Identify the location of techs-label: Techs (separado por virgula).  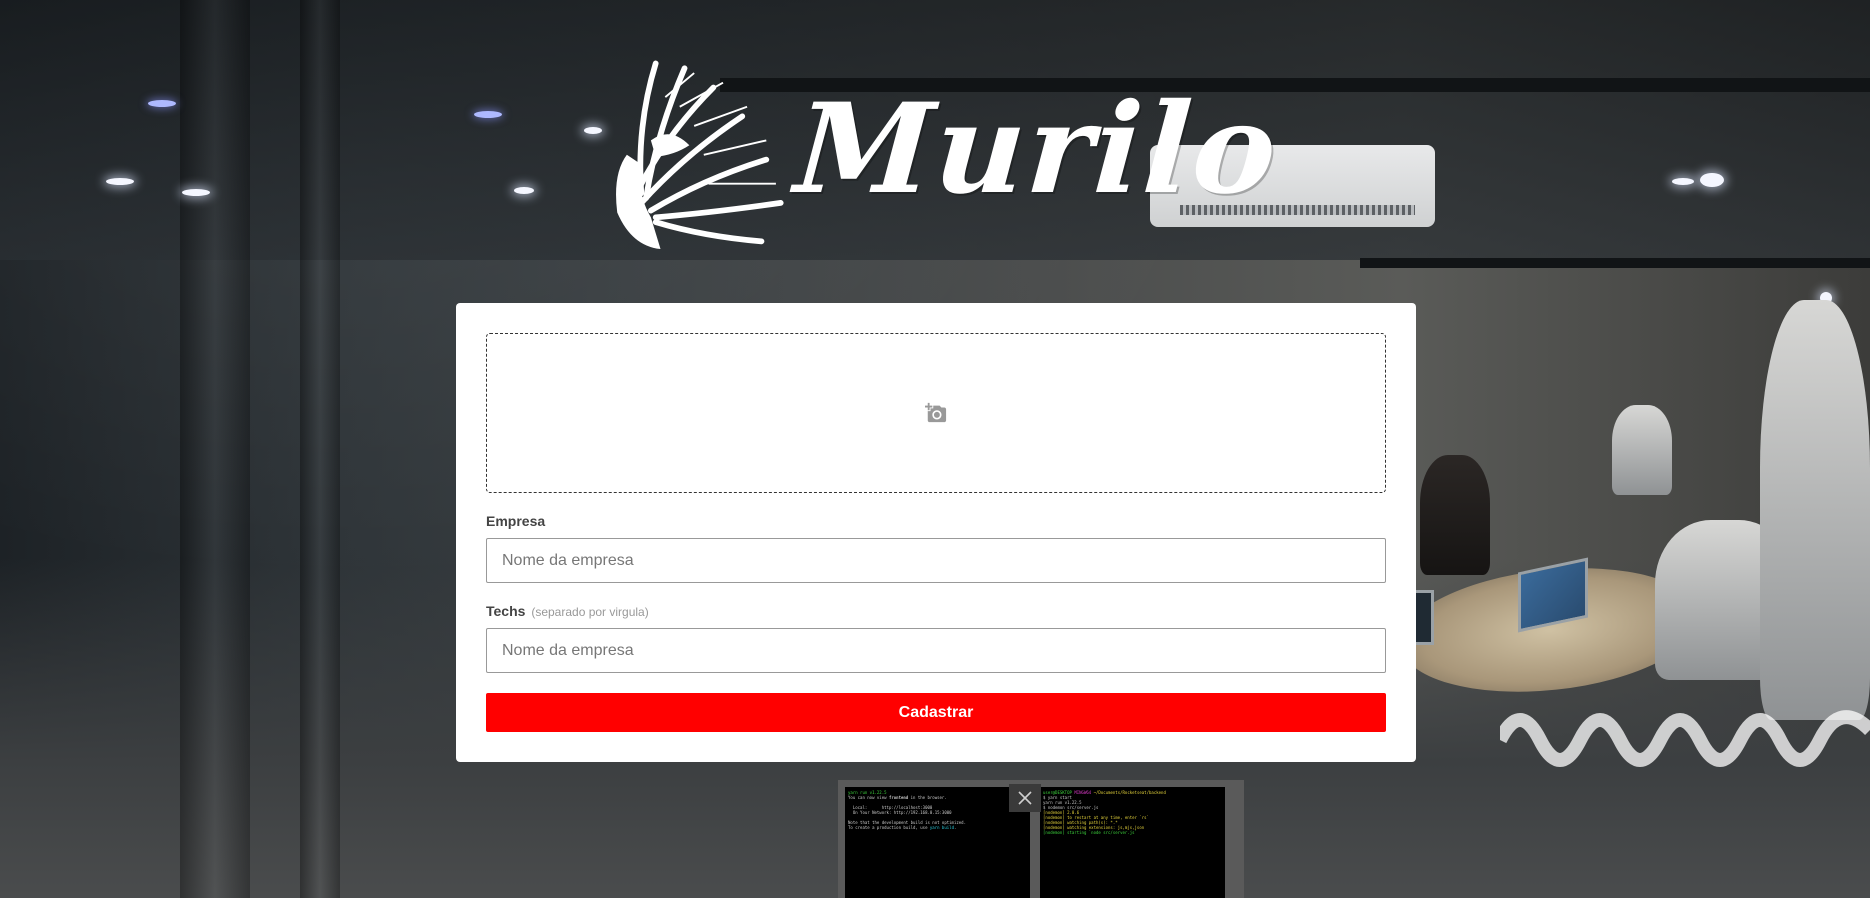
(567, 611).